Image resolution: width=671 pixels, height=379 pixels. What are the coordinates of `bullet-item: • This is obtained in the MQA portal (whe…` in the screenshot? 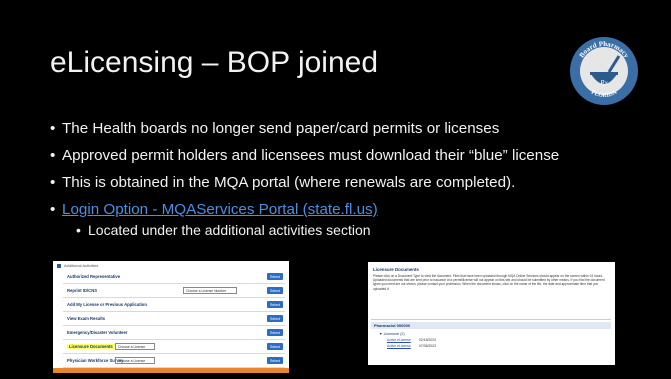 It's located at (350, 183).